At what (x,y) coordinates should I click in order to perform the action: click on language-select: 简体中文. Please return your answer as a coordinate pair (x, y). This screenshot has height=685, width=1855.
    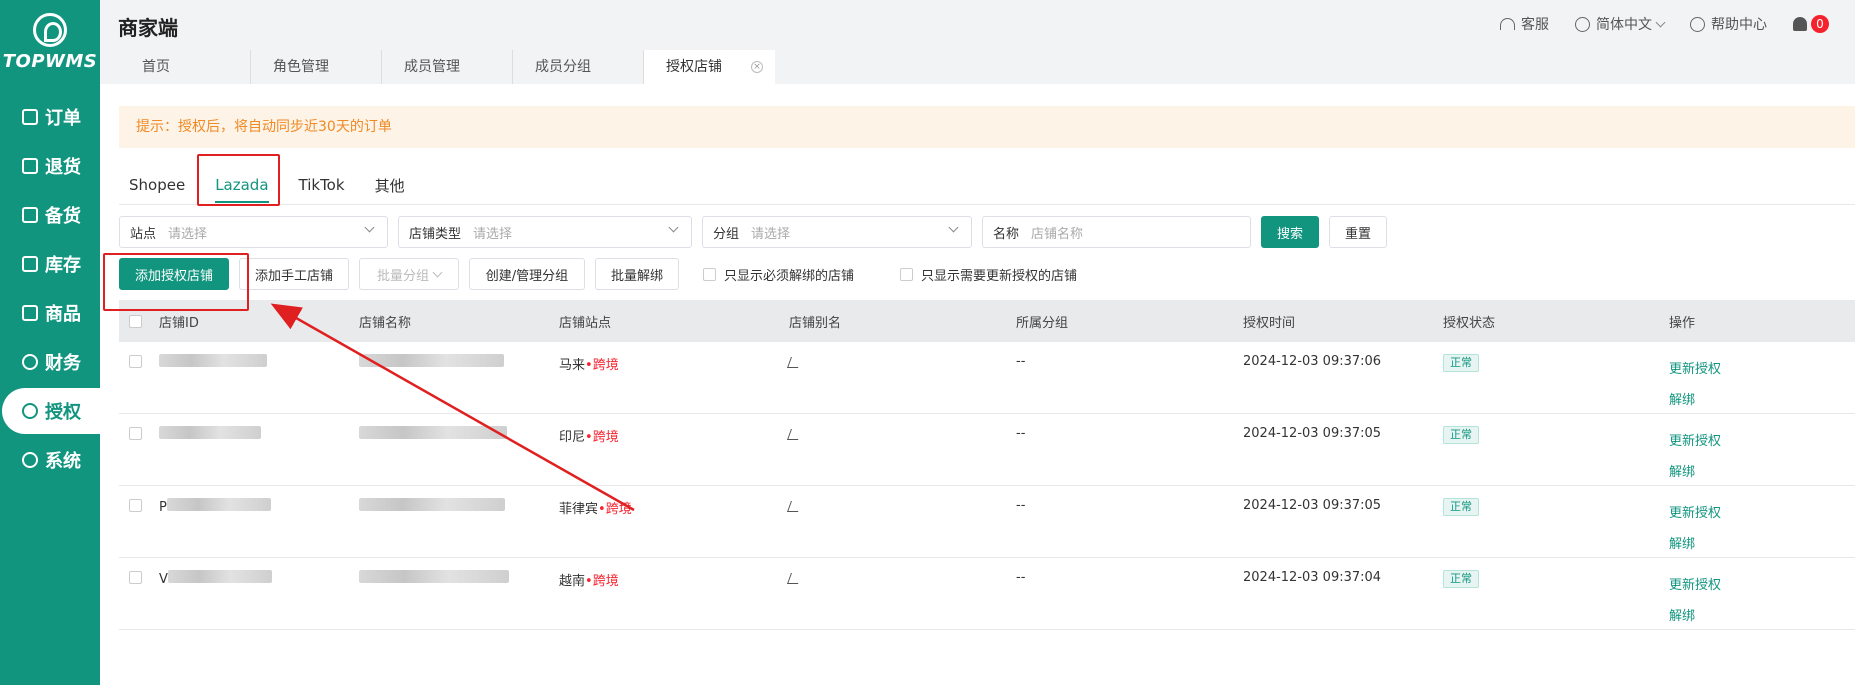
    Looking at the image, I should click on (1620, 24).